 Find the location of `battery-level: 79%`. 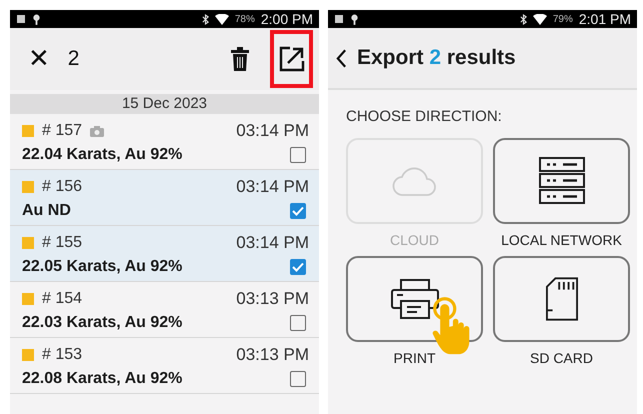

battery-level: 79% is located at coordinates (562, 19).